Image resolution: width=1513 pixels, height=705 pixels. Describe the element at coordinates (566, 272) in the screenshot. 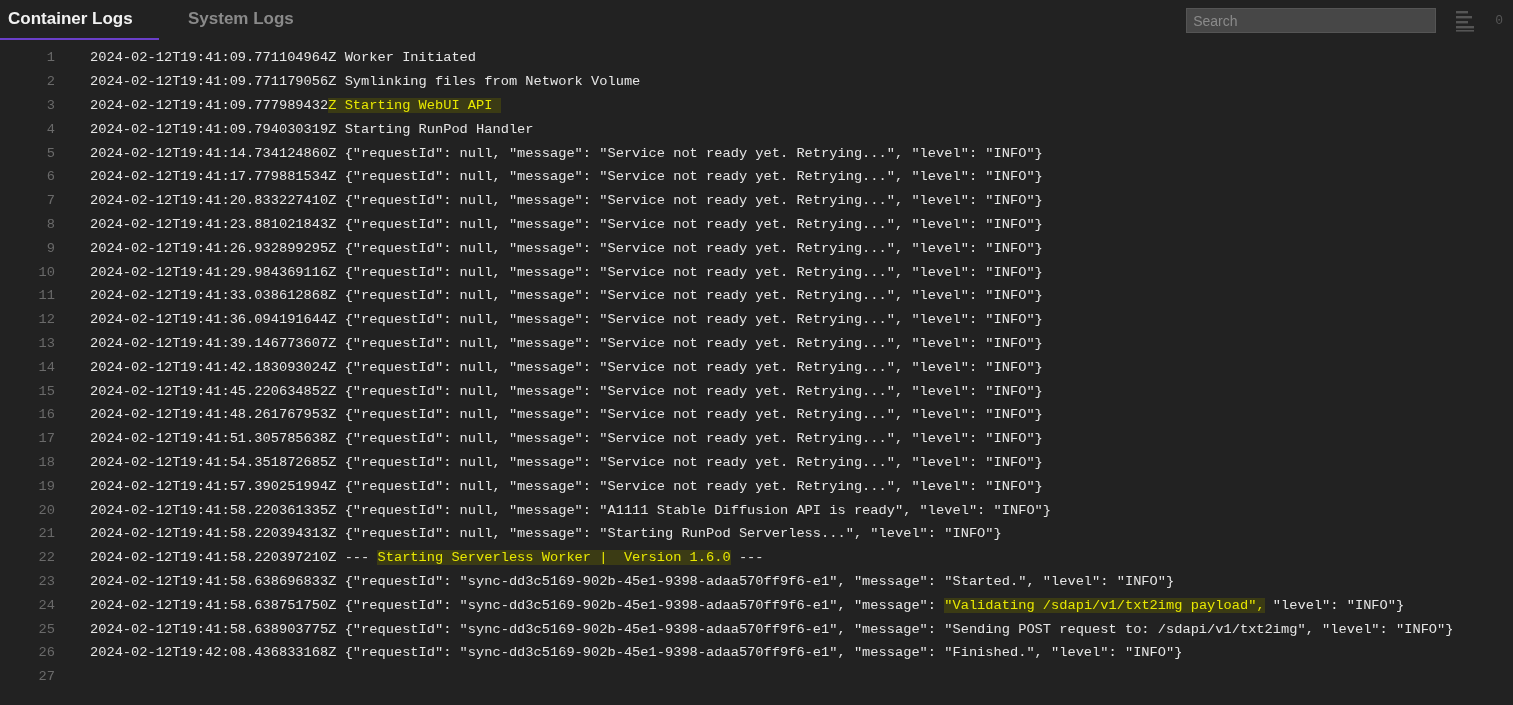

I see `log-line: 2024-02-12T19:41:29.984369116Z {"requestId": null, "message": "Service not ready yet. Retrying...", "level": "INFO"}` at that location.